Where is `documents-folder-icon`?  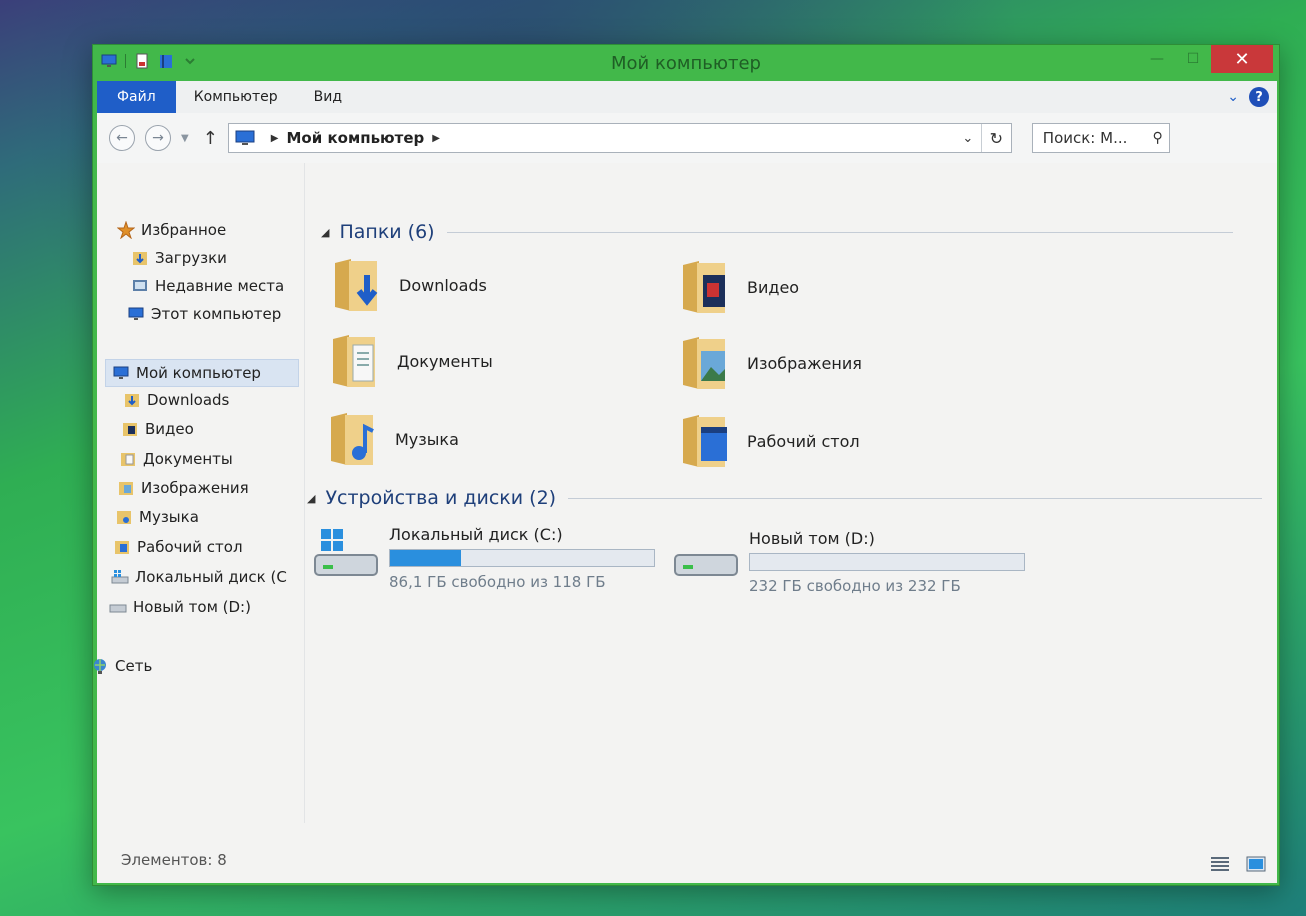
documents-folder-icon is located at coordinates (128, 459).